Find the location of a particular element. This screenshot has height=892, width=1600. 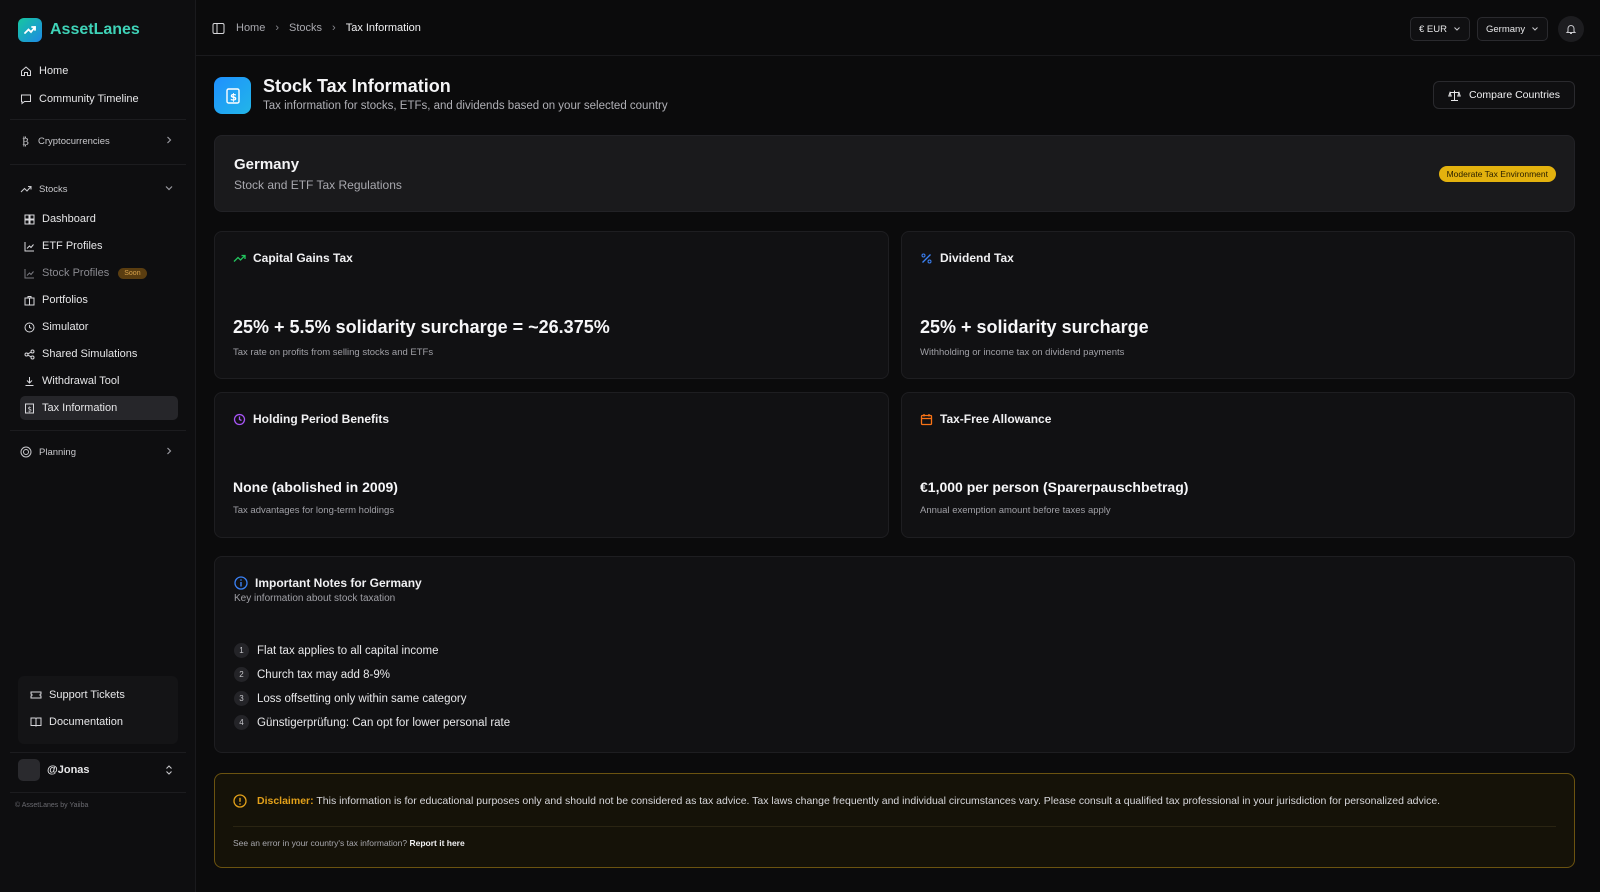

note-number: 3 is located at coordinates (241, 698).